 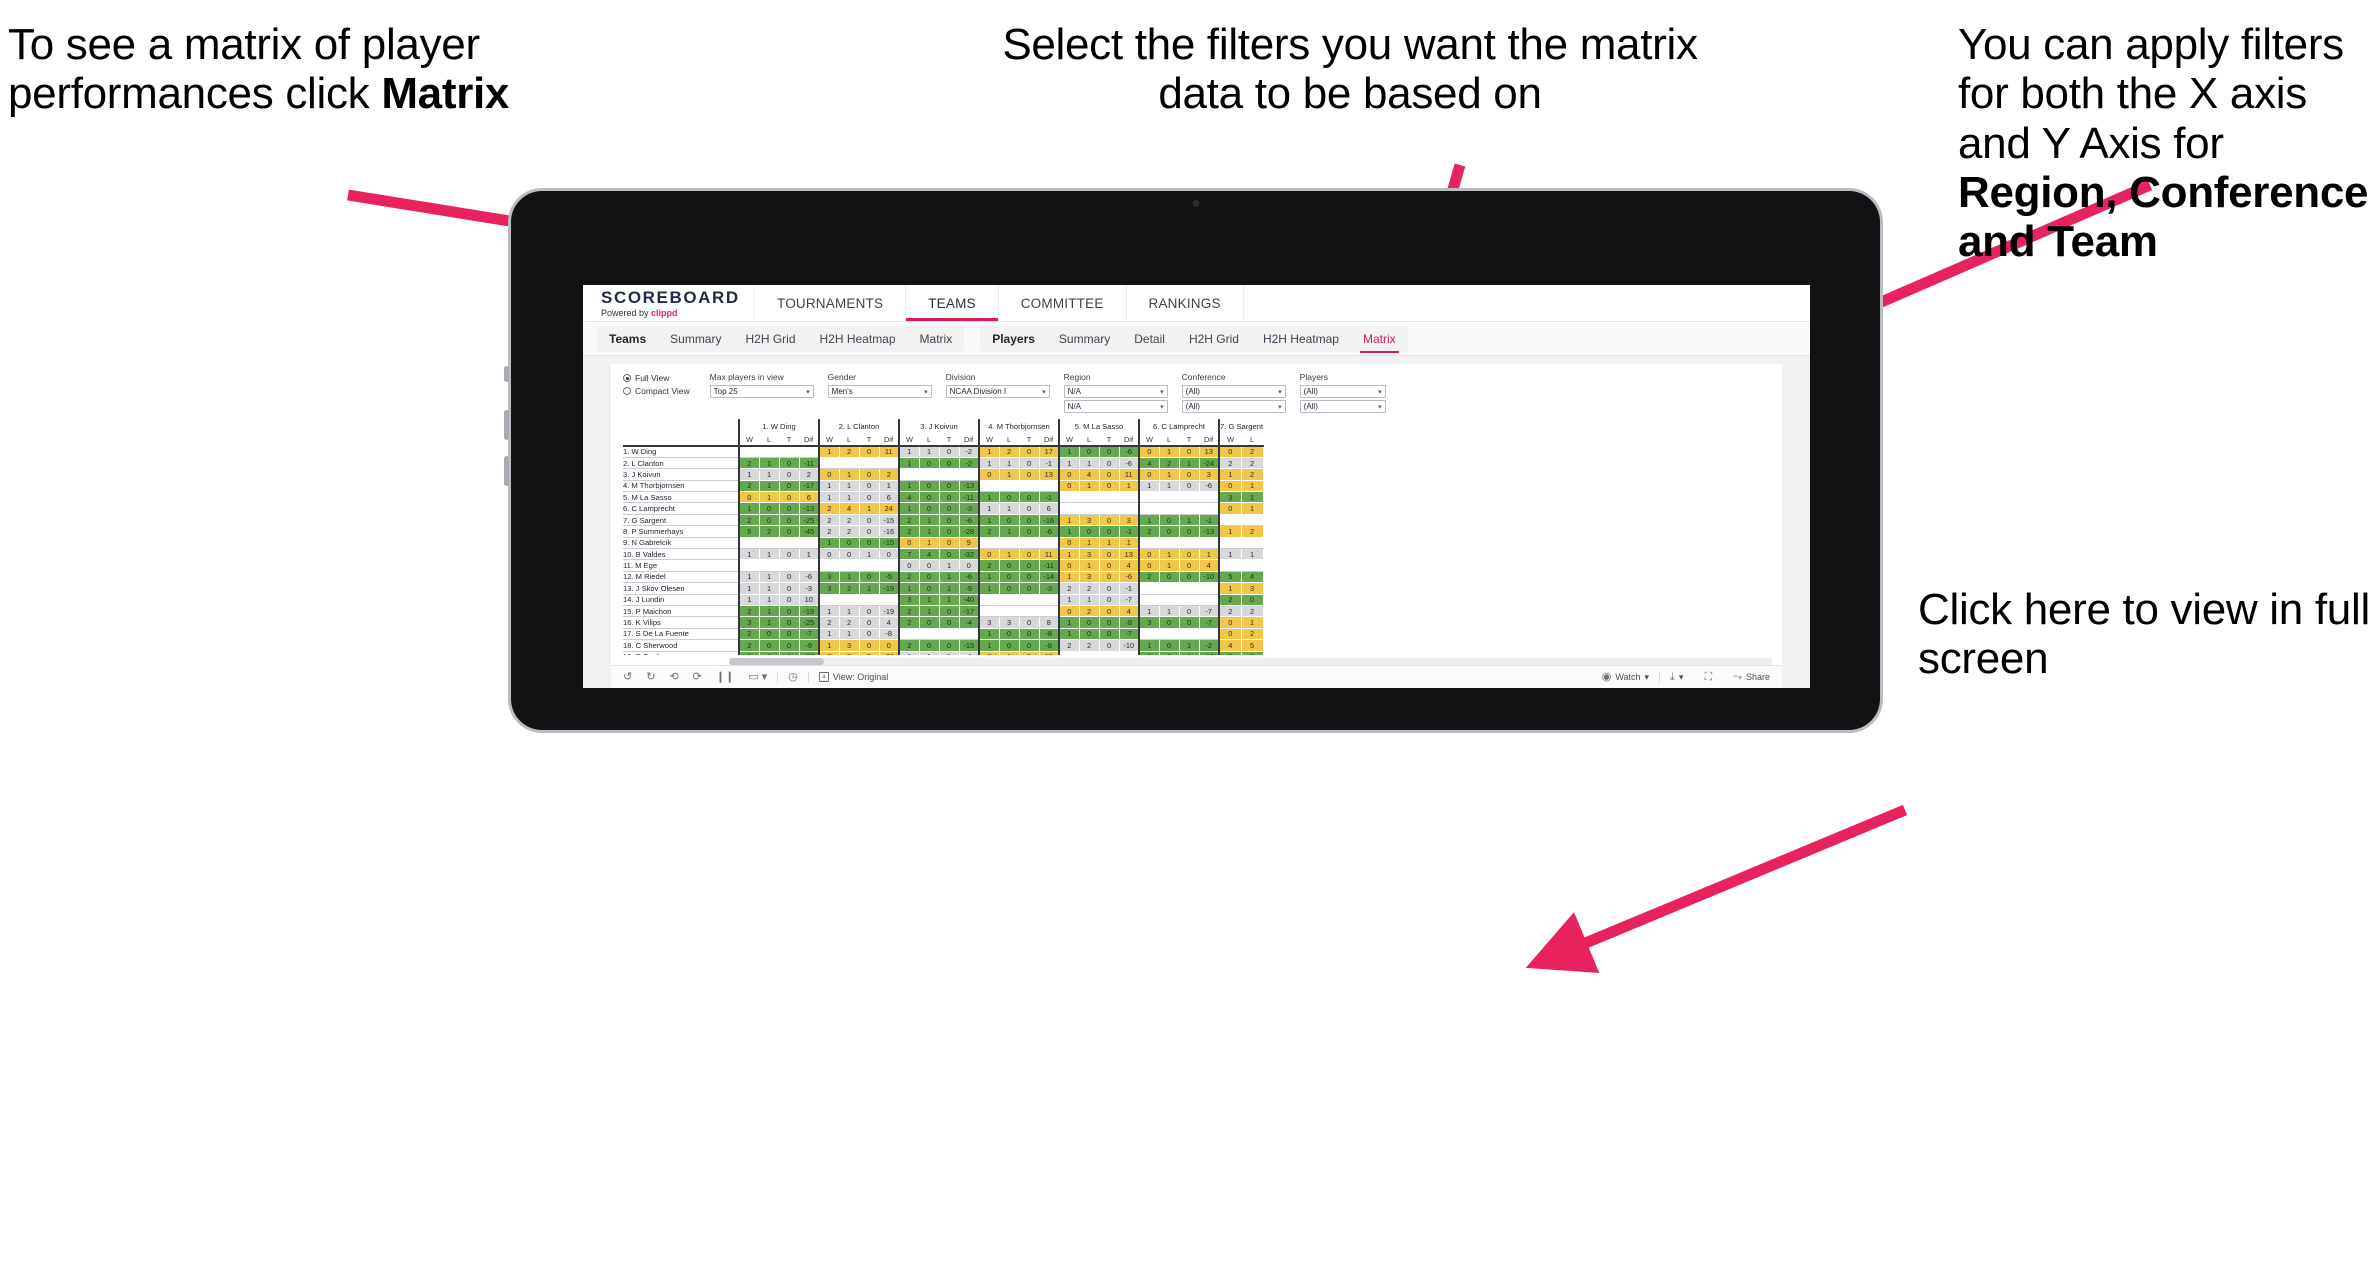 I want to click on matrix-cell: -25, so click(x=809, y=520).